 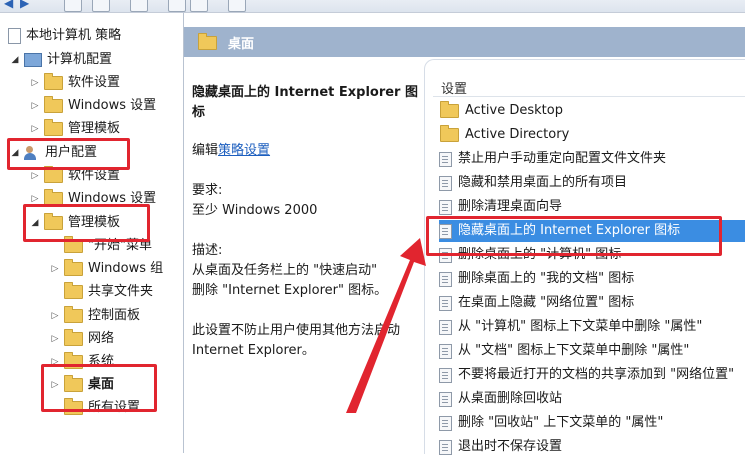 I want to click on list-item-label: Active Desktop, so click(x=514, y=110).